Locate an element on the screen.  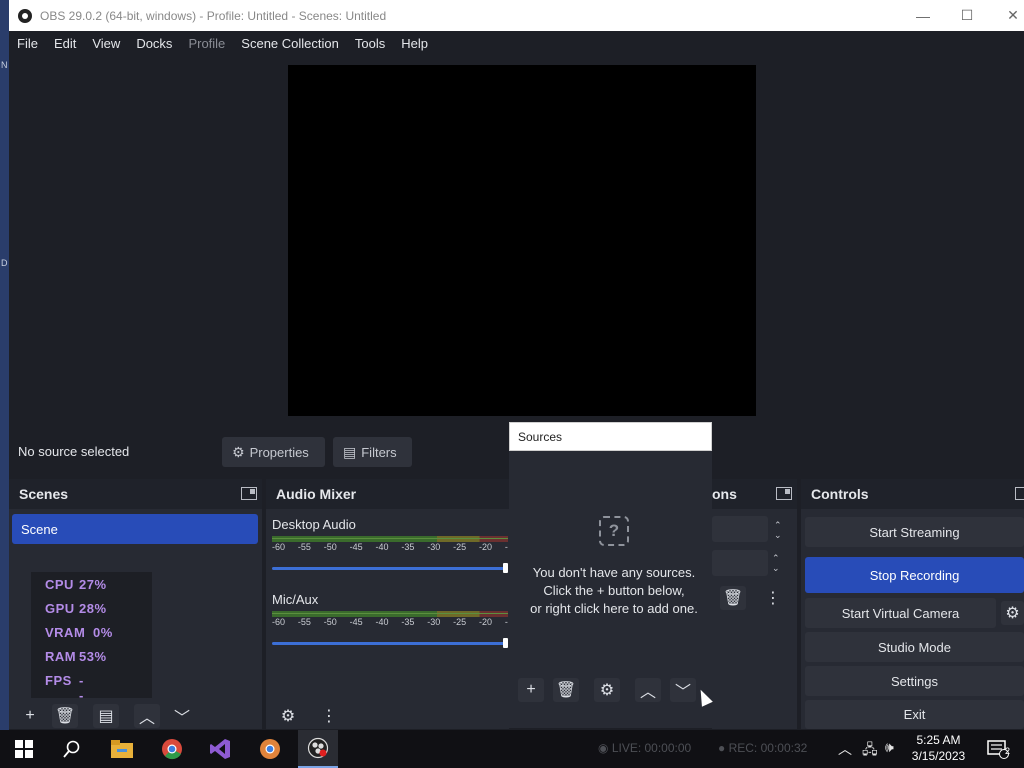
channel-name: Mic/Aux is located at coordinates (295, 599).